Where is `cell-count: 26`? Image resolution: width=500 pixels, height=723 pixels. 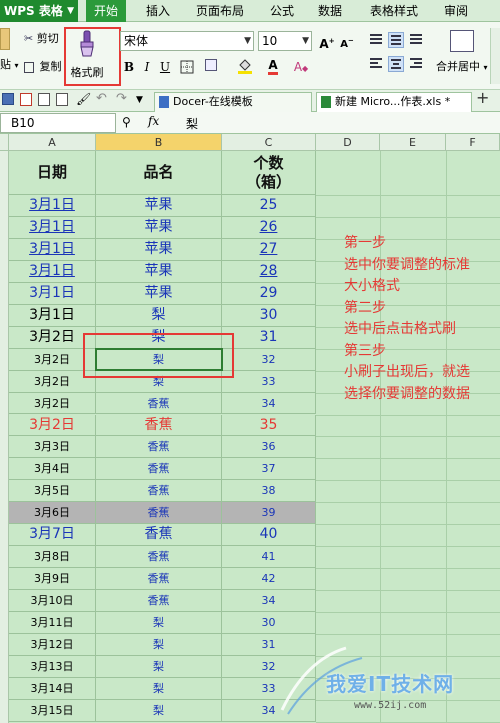
cell-count: 26 is located at coordinates (269, 227).